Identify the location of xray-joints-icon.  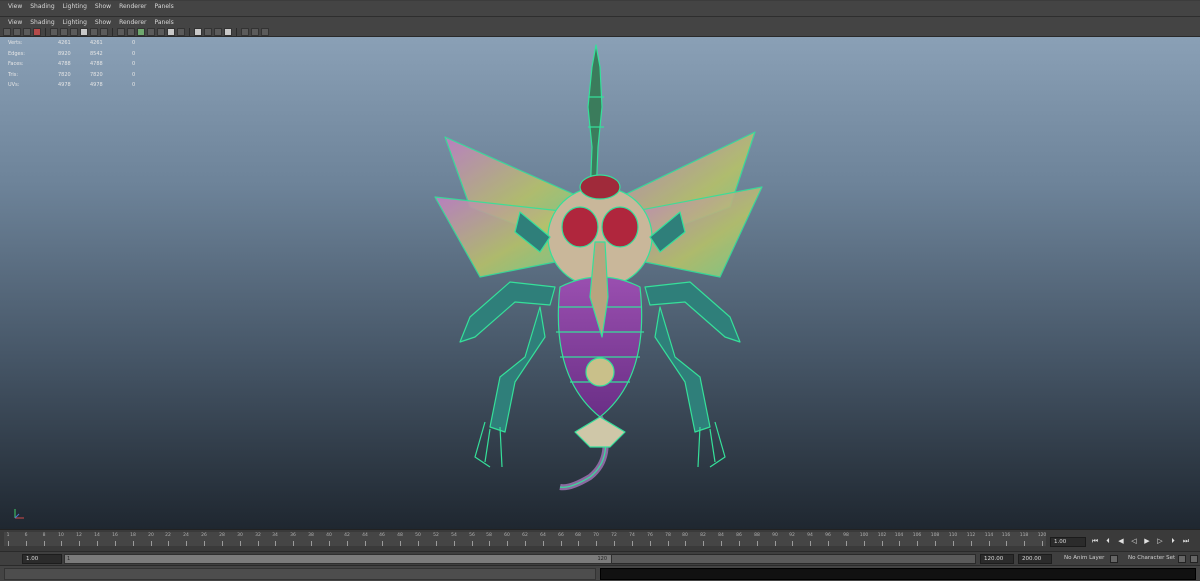
(208, 31).